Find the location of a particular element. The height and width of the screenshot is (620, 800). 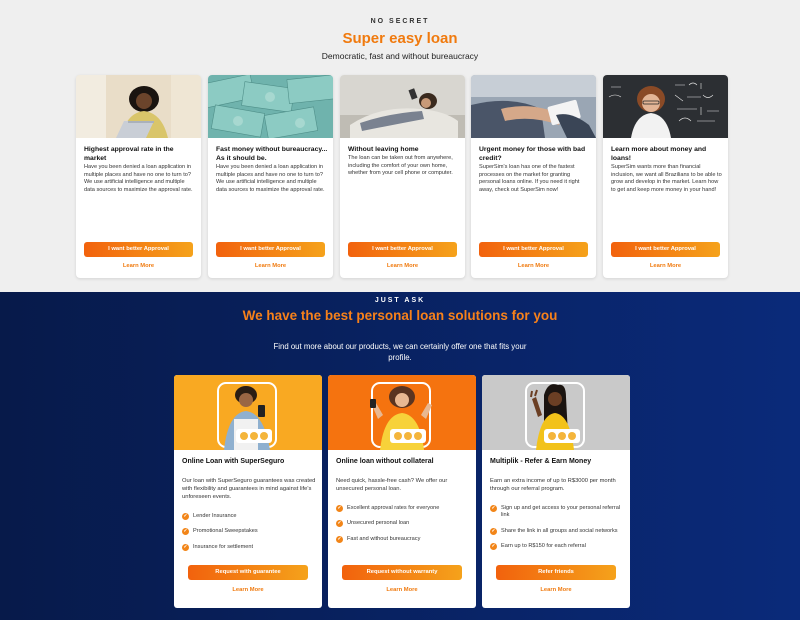

feature-item: ✓ Insurance for settlement is located at coordinates (249, 547).